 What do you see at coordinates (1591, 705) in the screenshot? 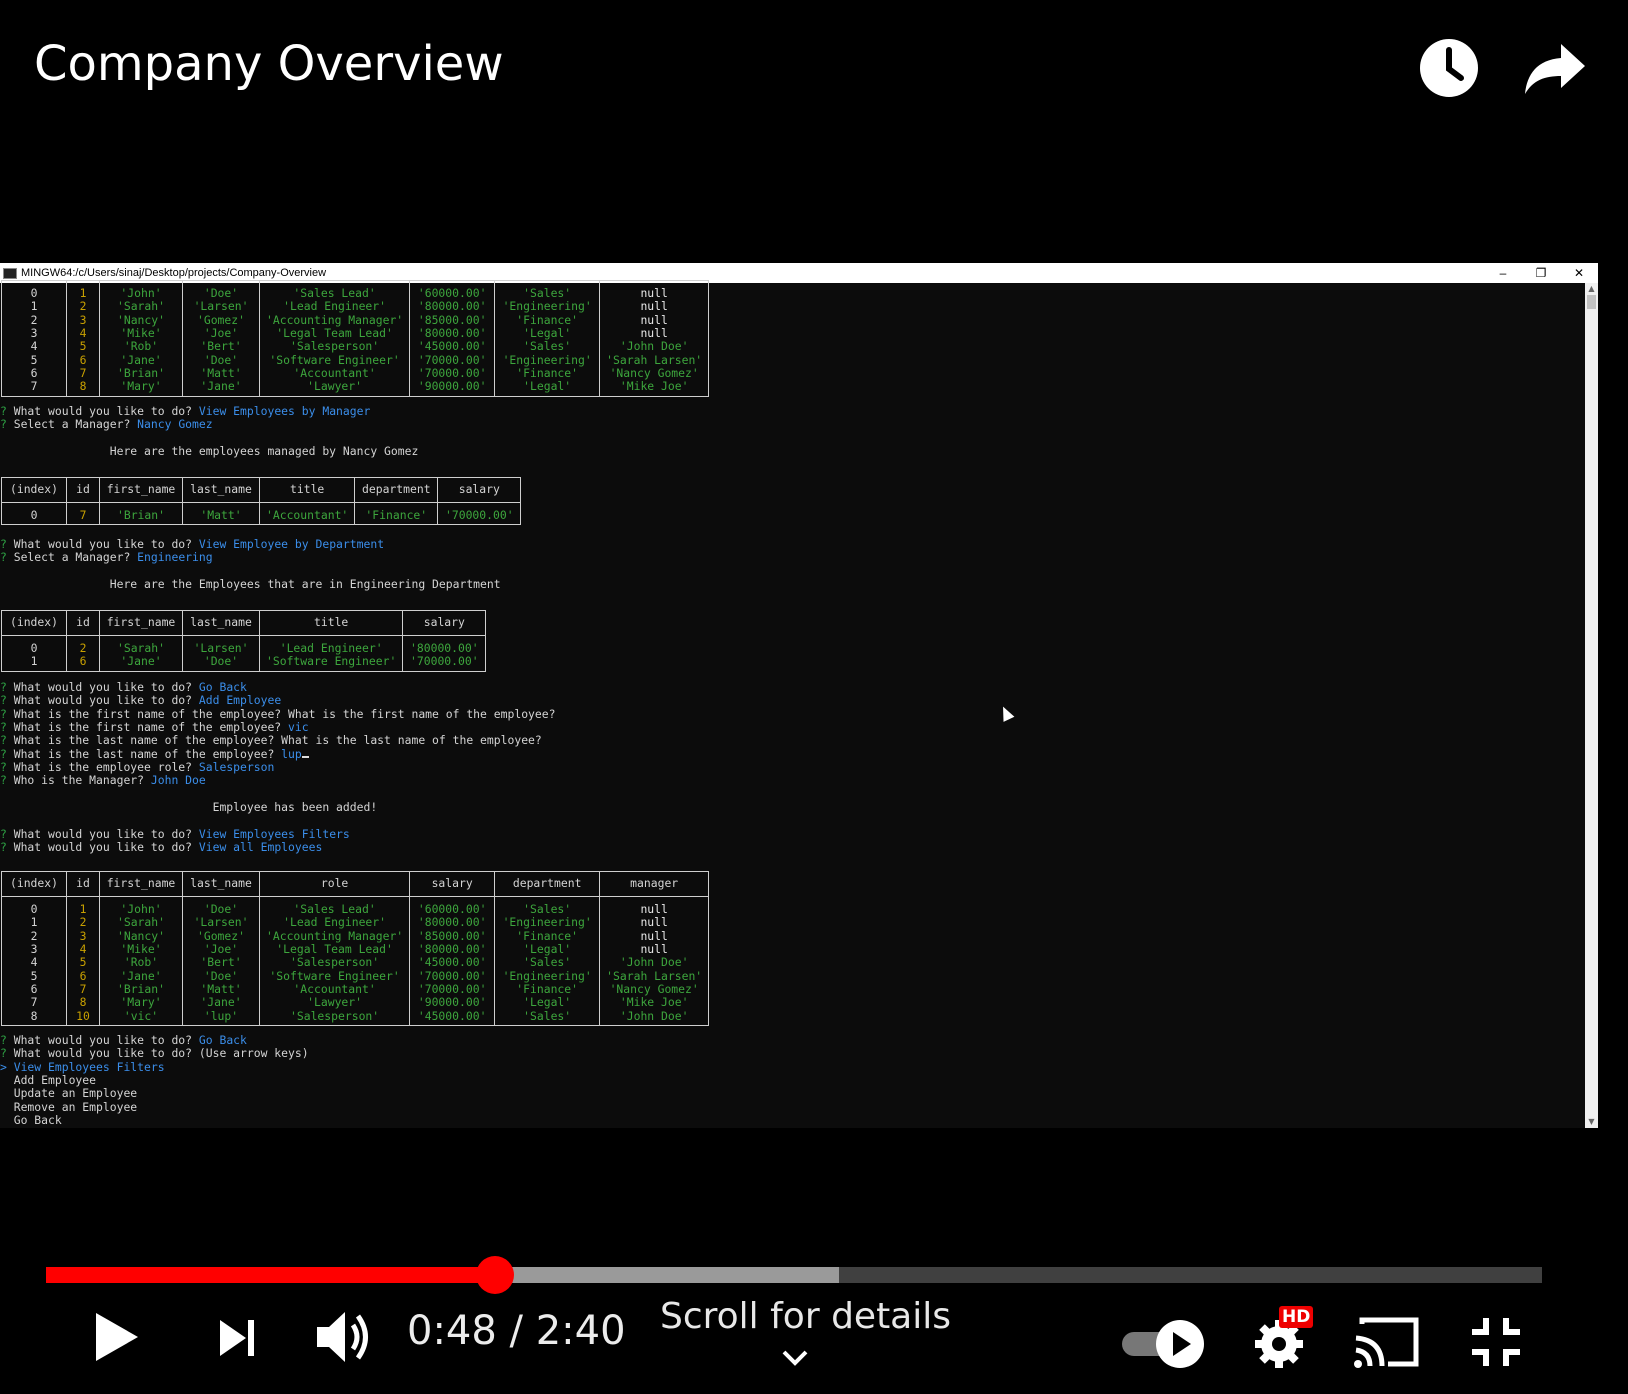
I see `terminal-scrollbar: ▲ ▼` at bounding box center [1591, 705].